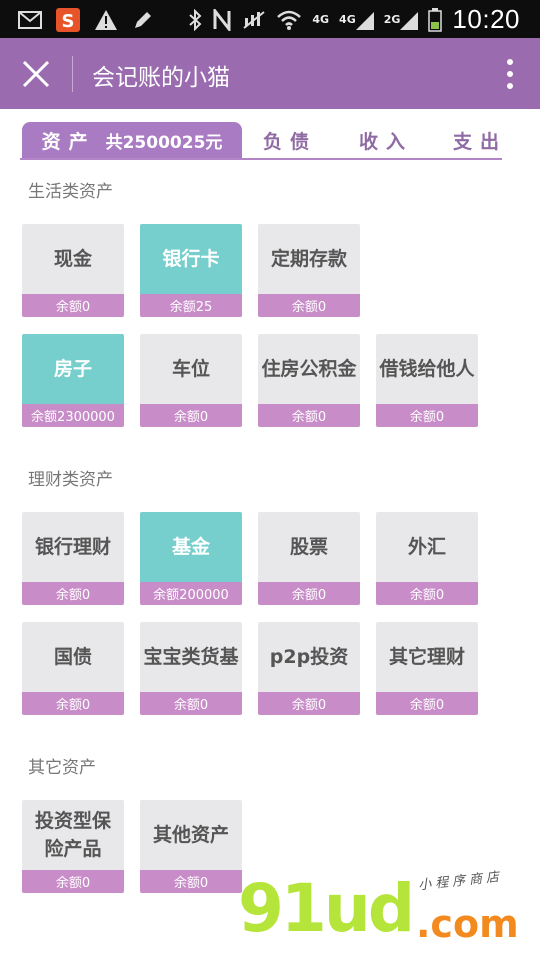 This screenshot has width=540, height=960. I want to click on asset-tile-forex: 外汇 余额0, so click(427, 558).